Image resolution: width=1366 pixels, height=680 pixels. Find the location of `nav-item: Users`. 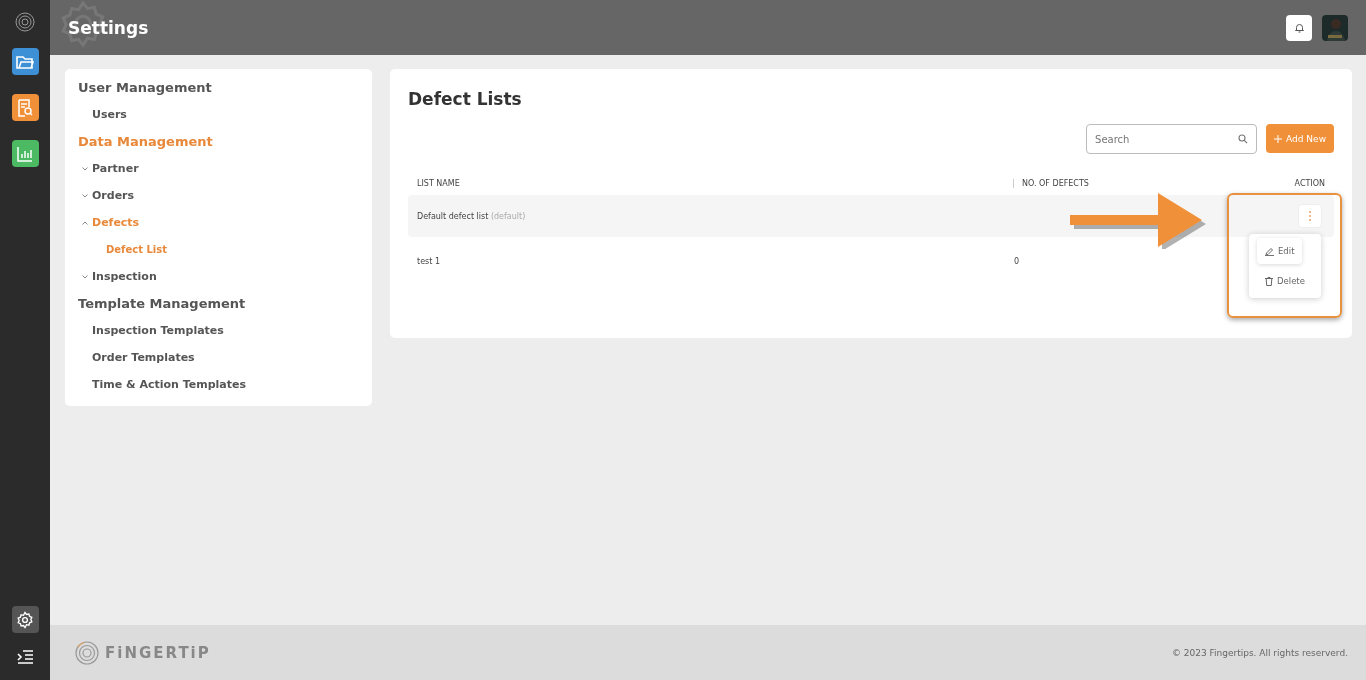

nav-item: Users is located at coordinates (102, 114).